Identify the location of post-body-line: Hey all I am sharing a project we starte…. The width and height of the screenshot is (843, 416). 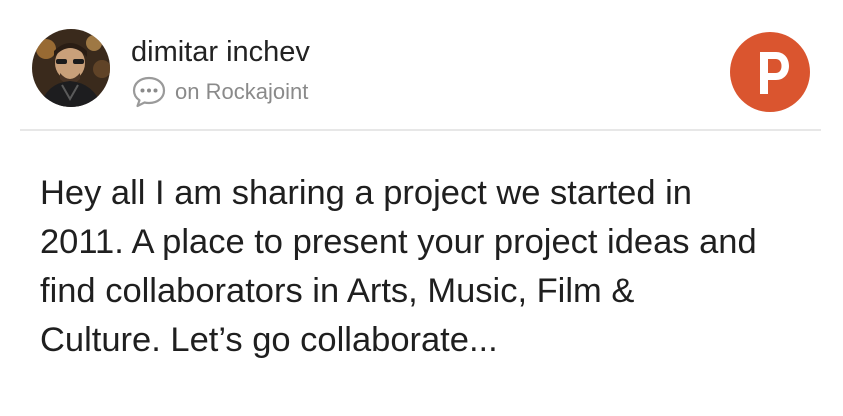
(366, 193).